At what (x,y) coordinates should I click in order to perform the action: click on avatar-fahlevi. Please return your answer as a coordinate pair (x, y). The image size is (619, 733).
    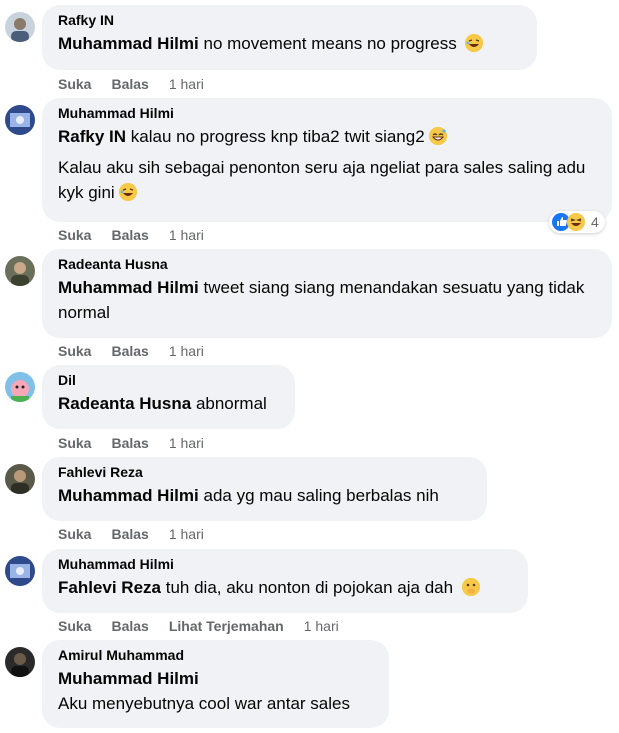
    Looking at the image, I should click on (20, 479).